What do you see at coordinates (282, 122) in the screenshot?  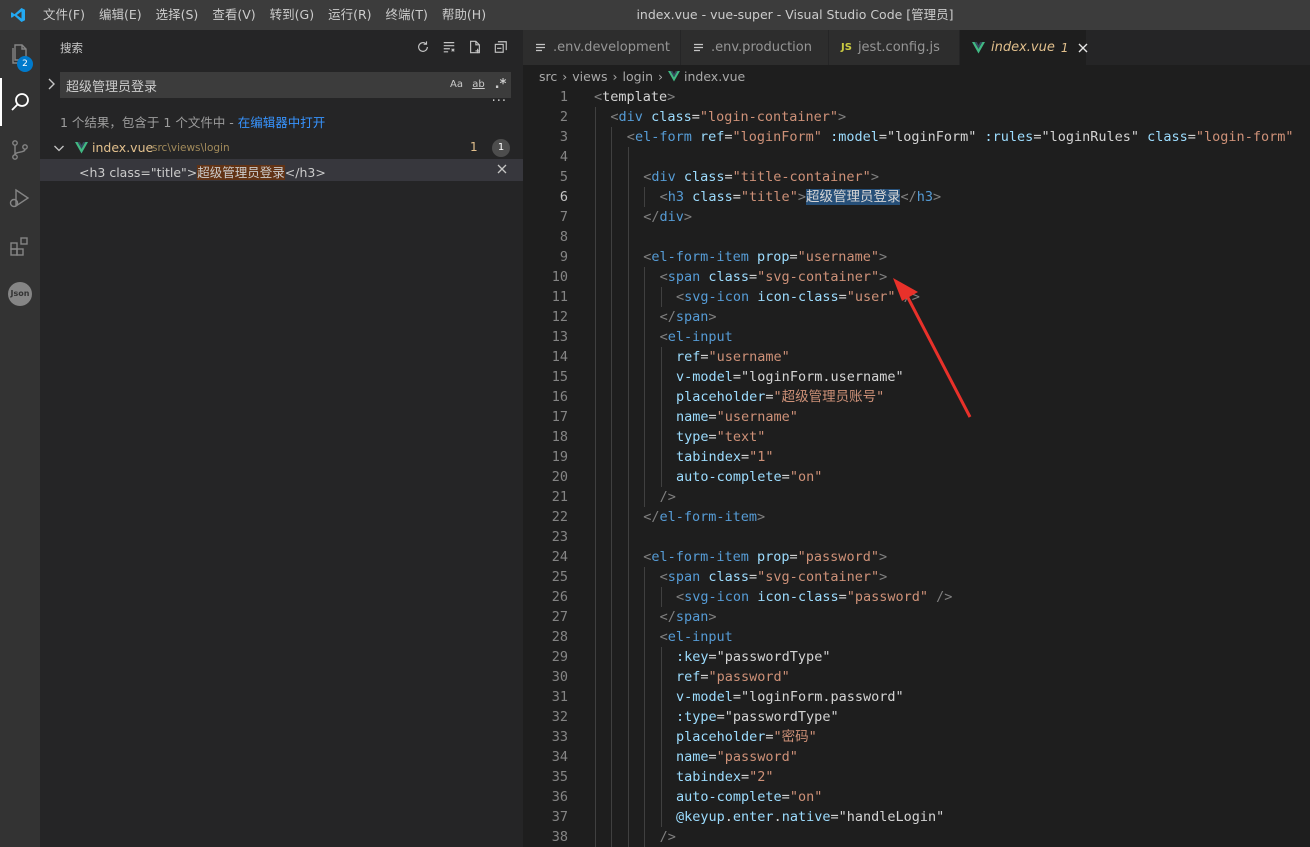 I see `open-in-editor-link: 在编辑器中打开` at bounding box center [282, 122].